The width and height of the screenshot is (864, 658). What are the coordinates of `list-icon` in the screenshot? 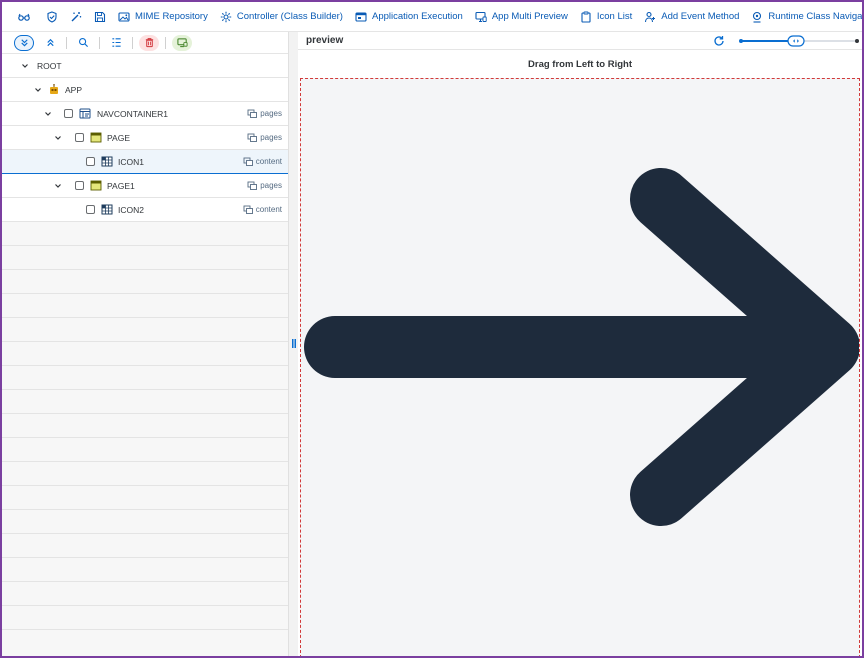 It's located at (116, 42).